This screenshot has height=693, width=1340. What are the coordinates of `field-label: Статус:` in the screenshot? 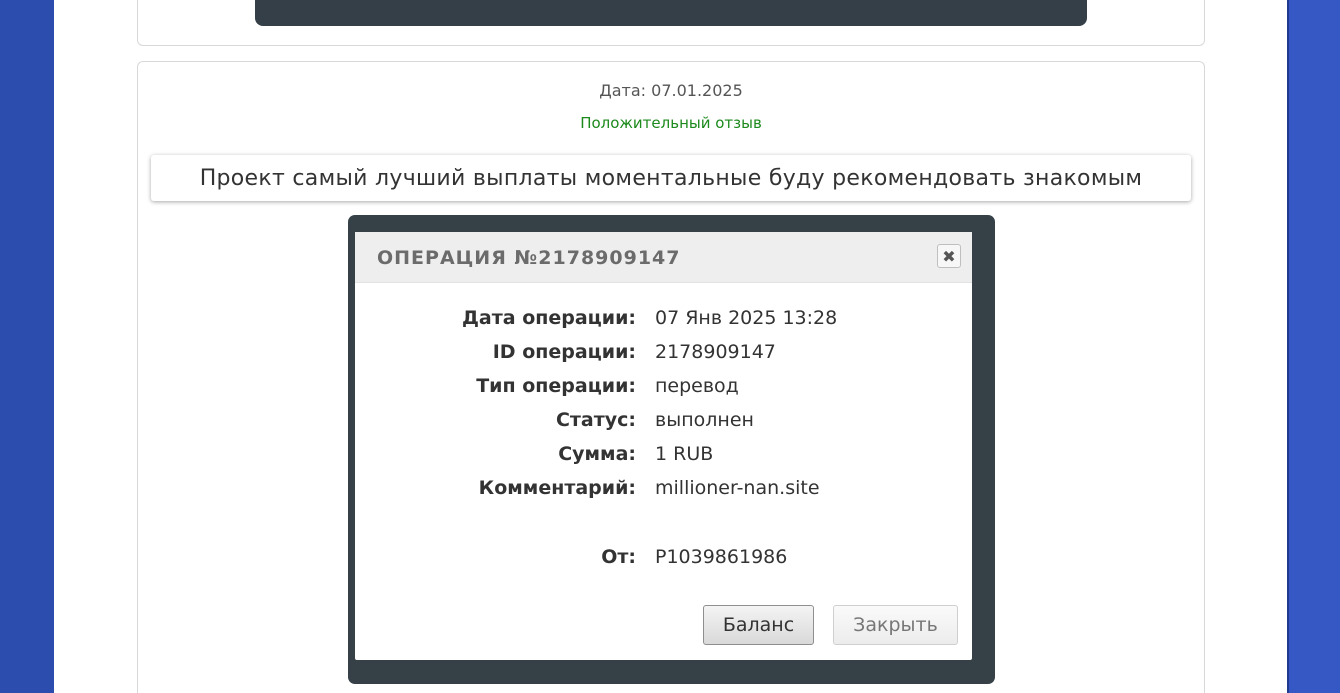 It's located at (595, 420).